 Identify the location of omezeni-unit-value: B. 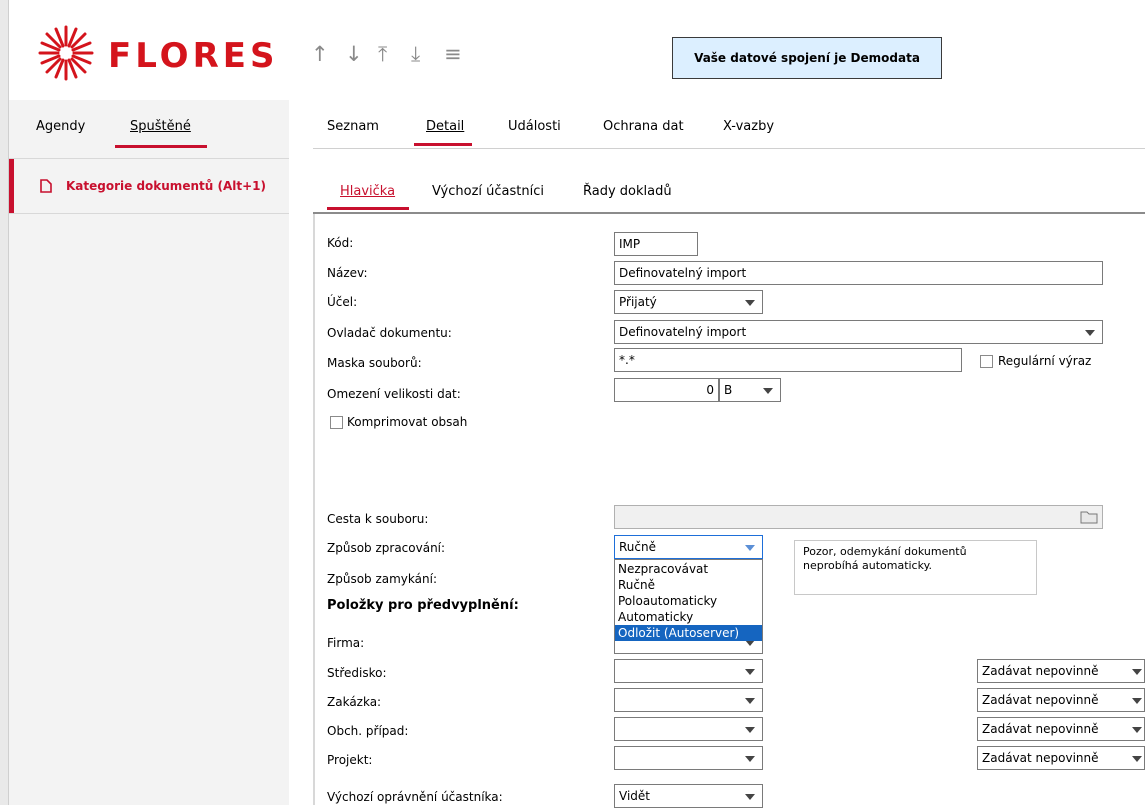
(728, 390).